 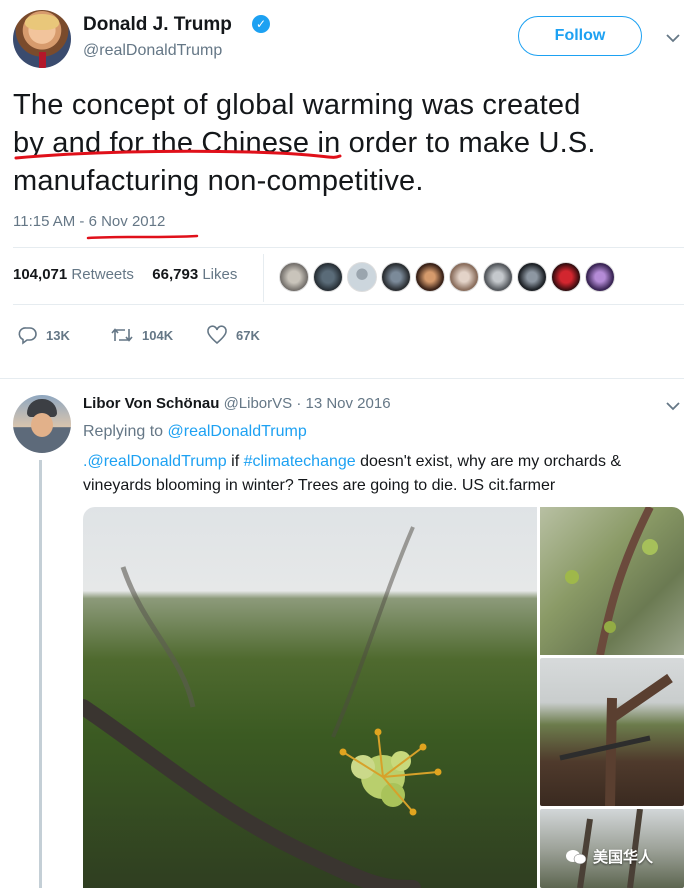 What do you see at coordinates (235, 461) in the screenshot?
I see `reply-text-segment: if` at bounding box center [235, 461].